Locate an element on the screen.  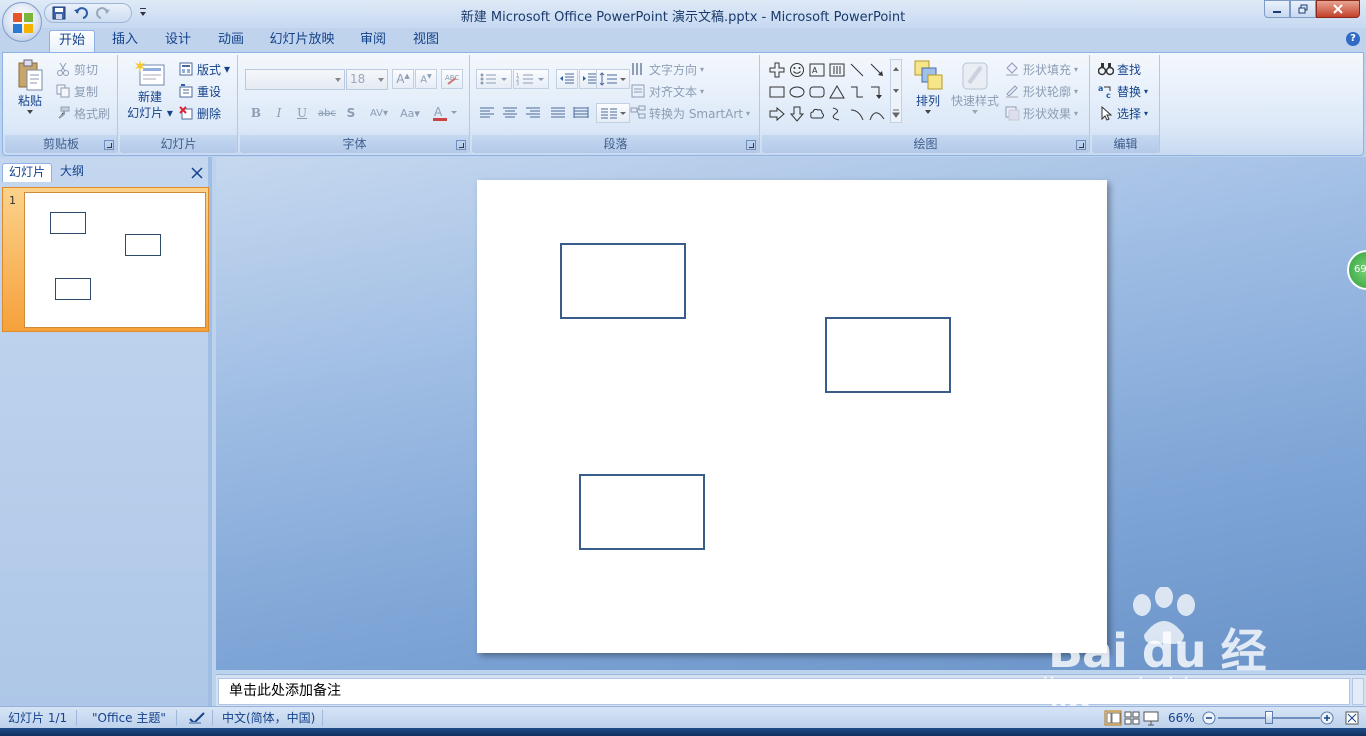
italic-button: I is located at coordinates (279, 113).